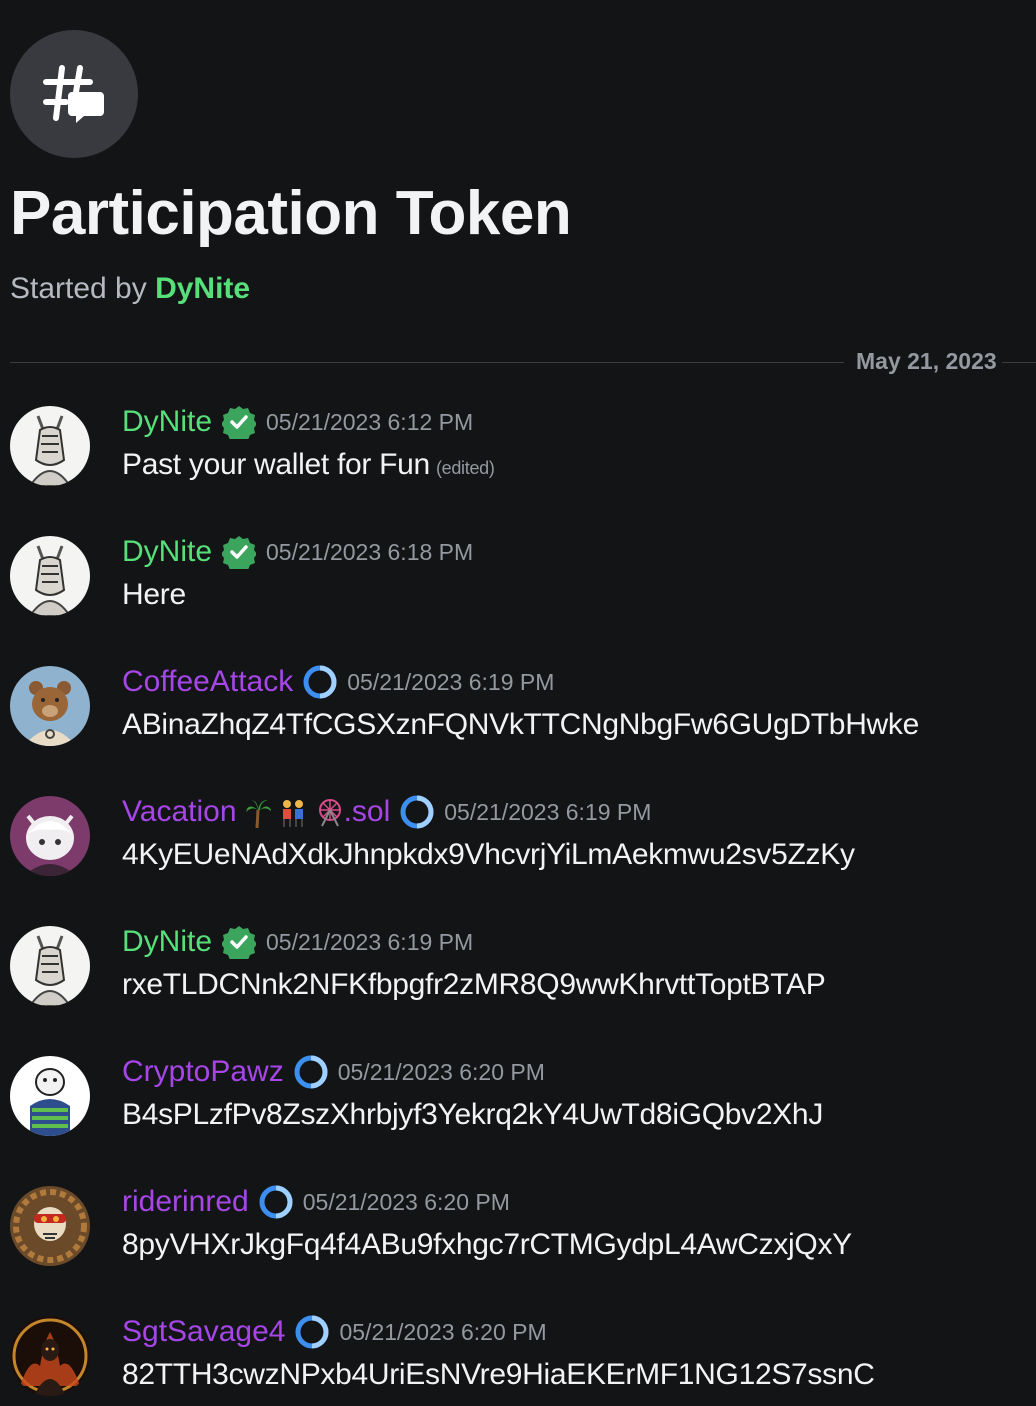 Image resolution: width=1036 pixels, height=1406 pixels. What do you see at coordinates (330, 813) in the screenshot?
I see `ferris-wheel-icon` at bounding box center [330, 813].